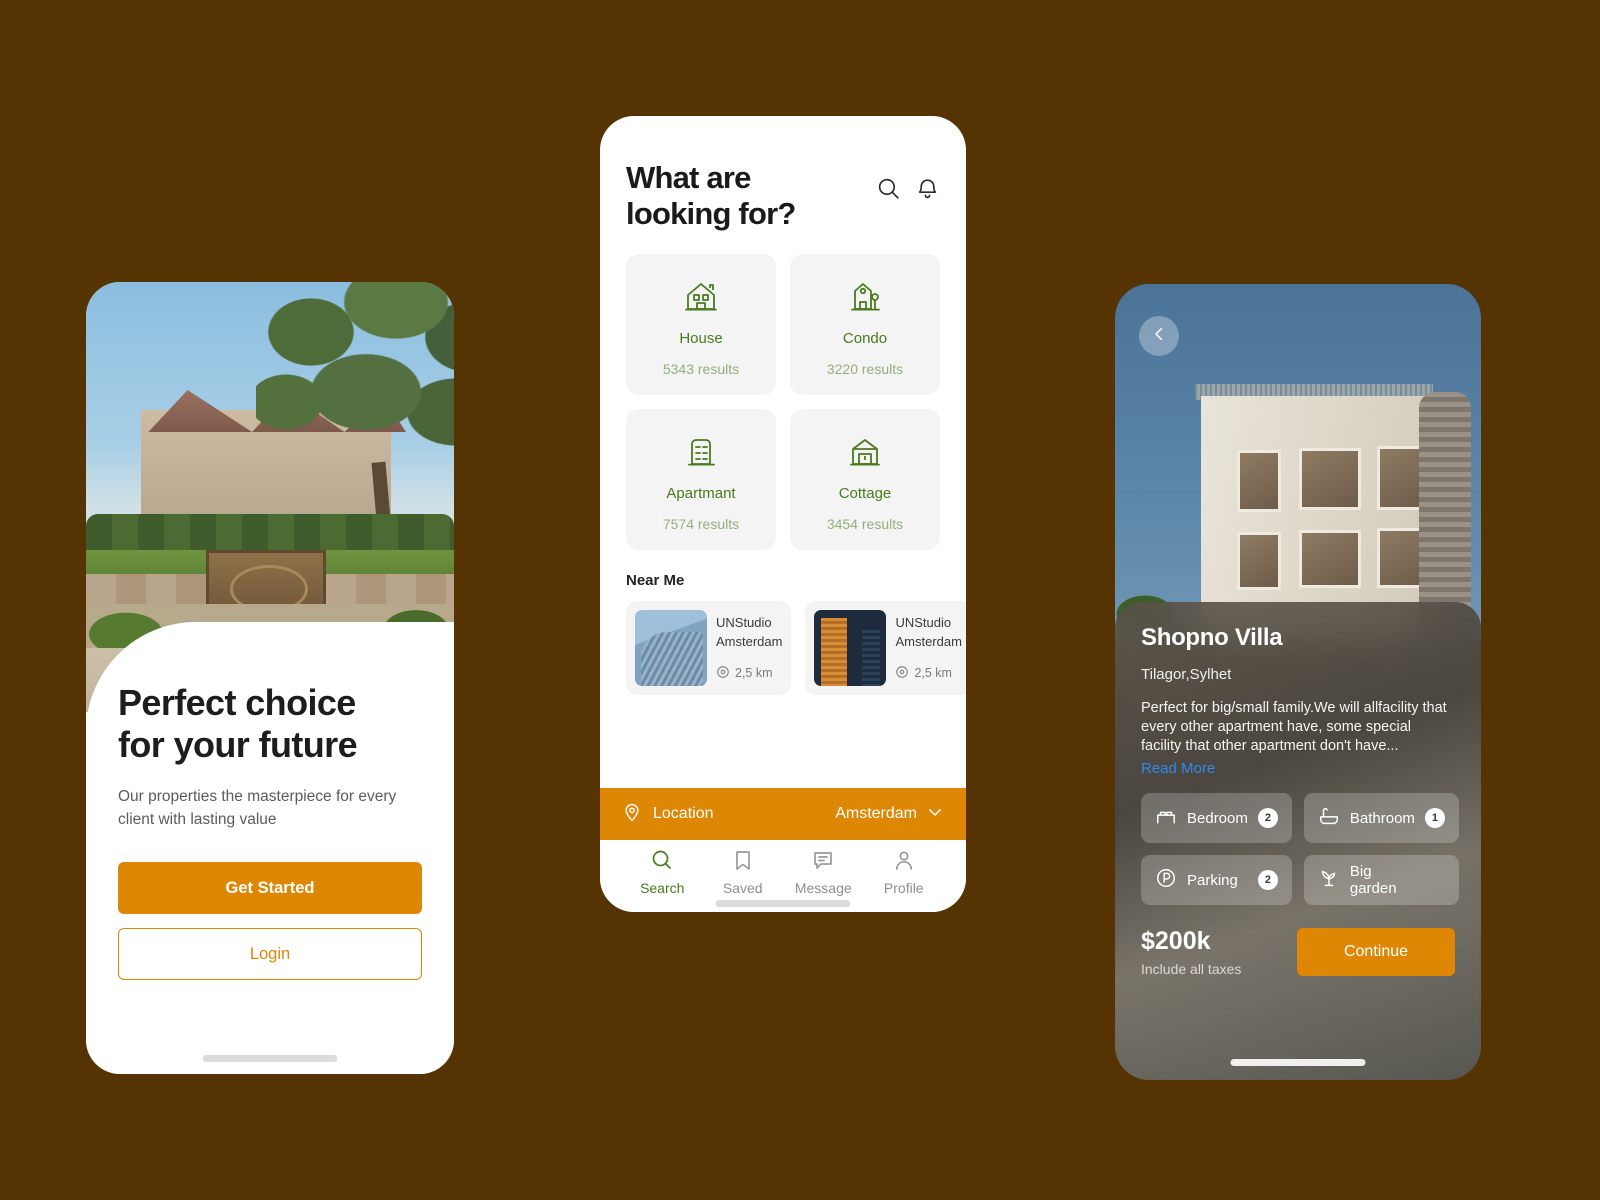 This screenshot has height=1200, width=1600. I want to click on tab-label: Search, so click(662, 888).